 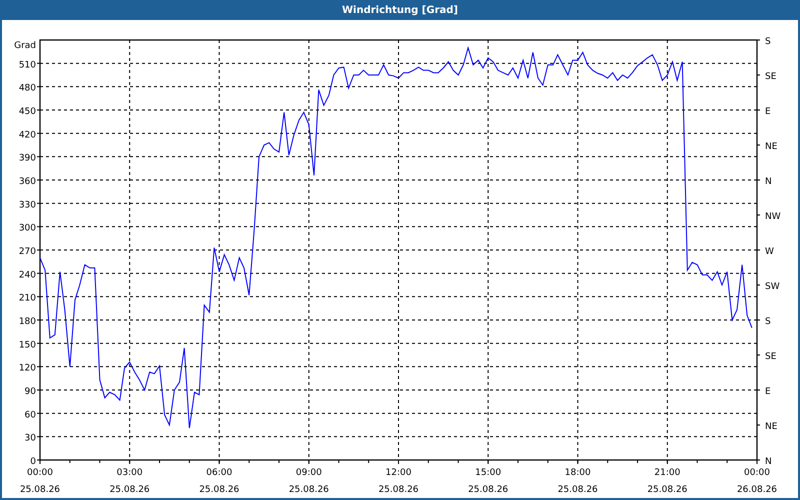 I want to click on y-axis-label: 420, so click(x=27, y=135).